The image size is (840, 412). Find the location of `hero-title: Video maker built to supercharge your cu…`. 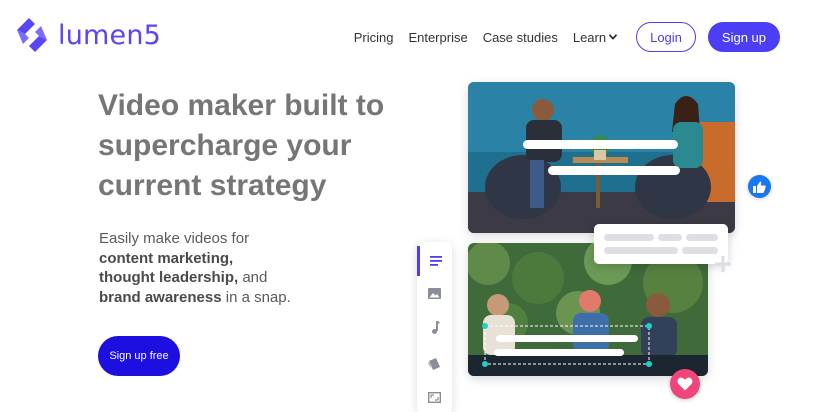

hero-title: Video maker built to supercharge your cu… is located at coordinates (241, 145).